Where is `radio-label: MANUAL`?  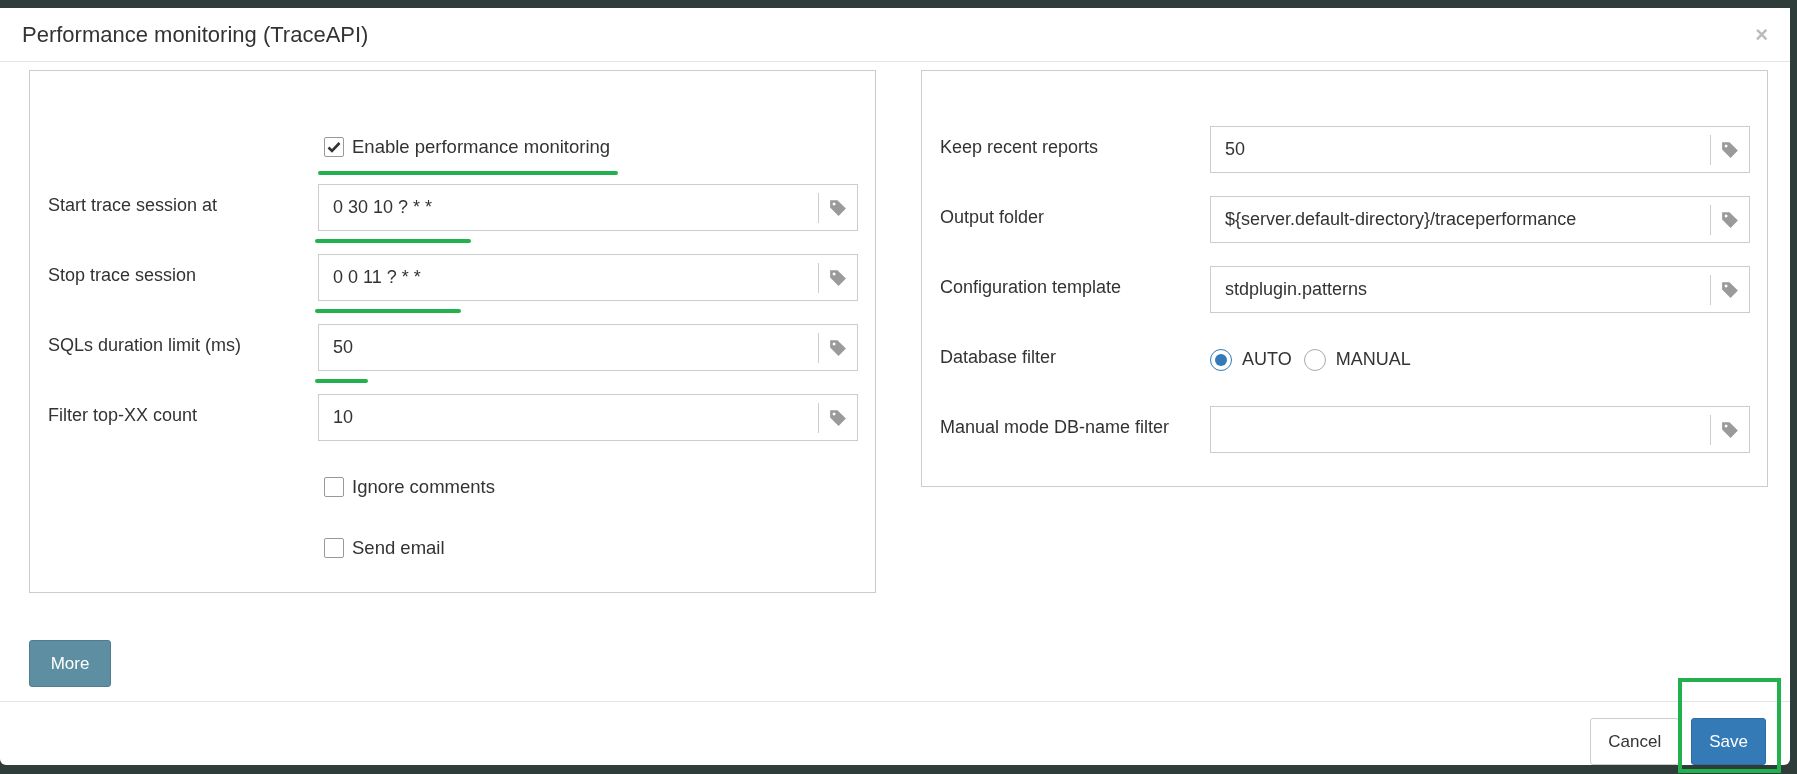
radio-label: MANUAL is located at coordinates (1373, 359).